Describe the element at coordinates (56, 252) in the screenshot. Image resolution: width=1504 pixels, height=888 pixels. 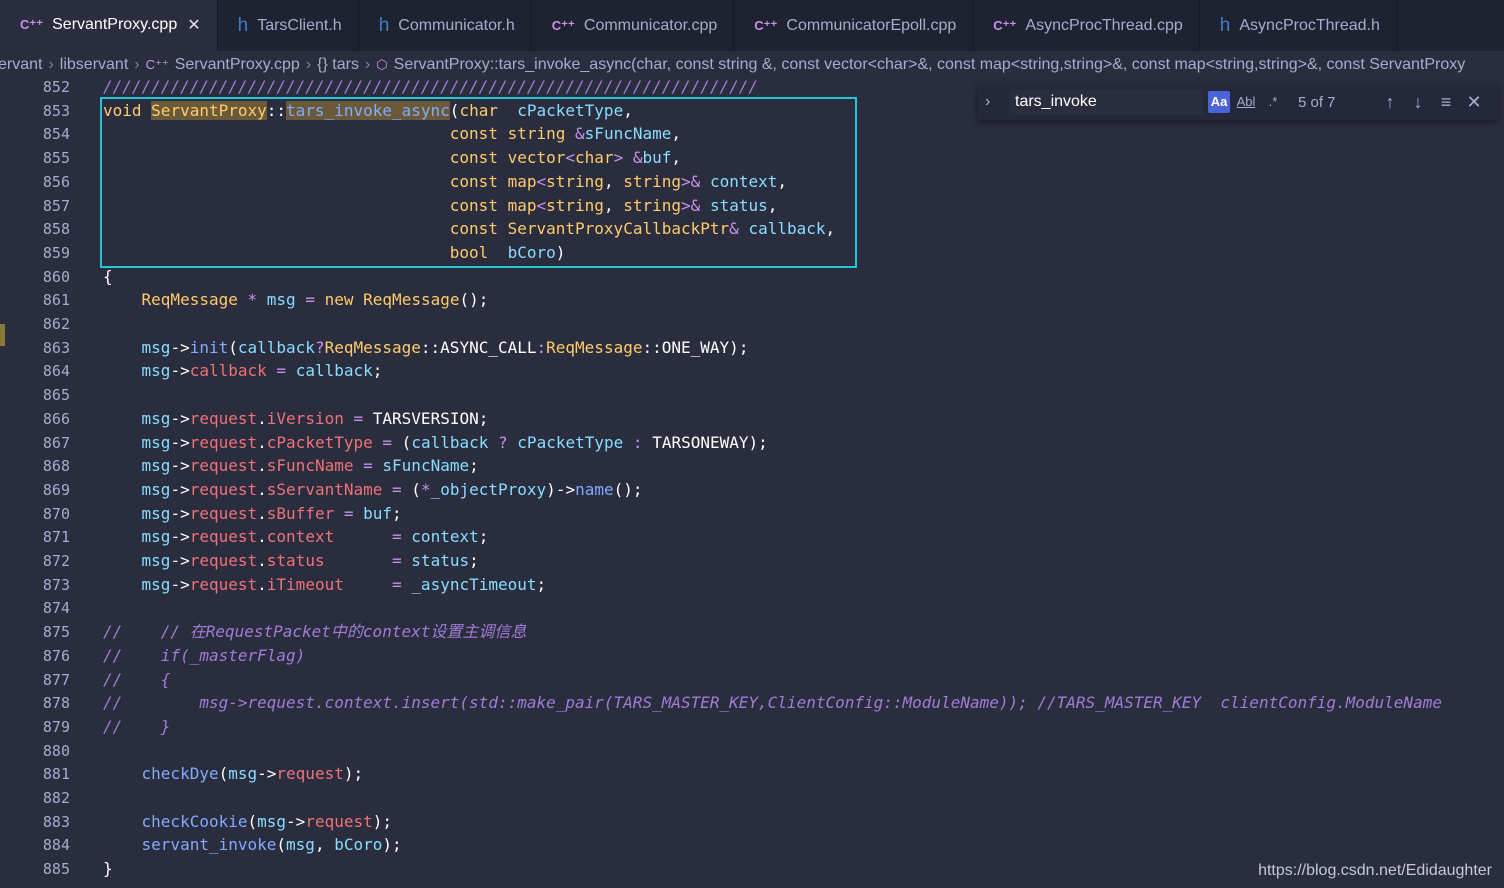
I see `line-number: 859` at that location.